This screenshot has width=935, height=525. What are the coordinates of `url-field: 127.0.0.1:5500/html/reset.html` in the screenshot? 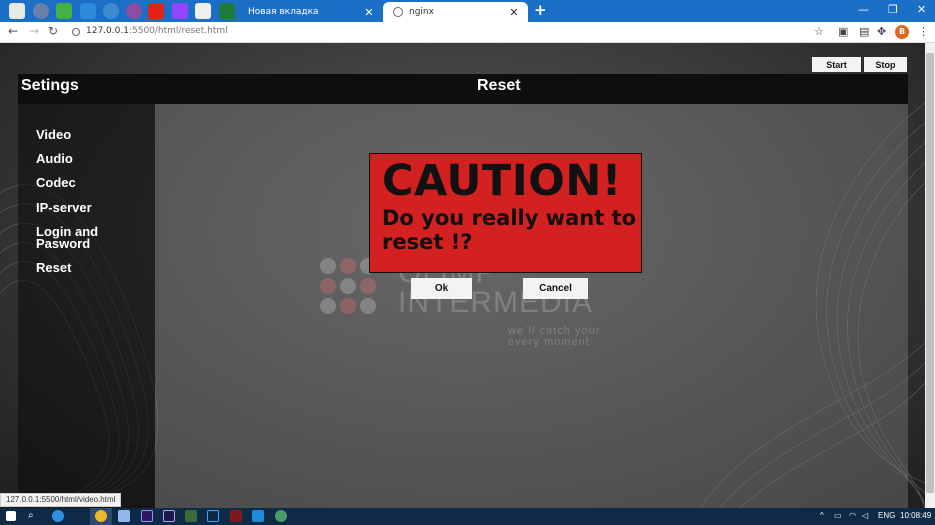 It's located at (157, 31).